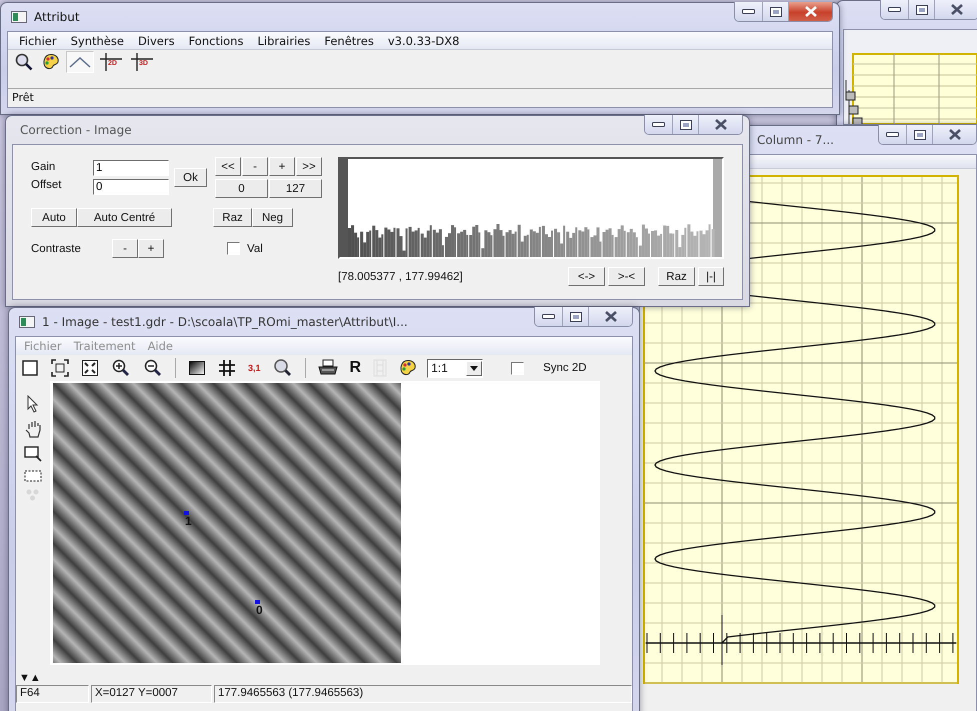  Describe the element at coordinates (228, 166) in the screenshot. I see `button: <<` at that location.